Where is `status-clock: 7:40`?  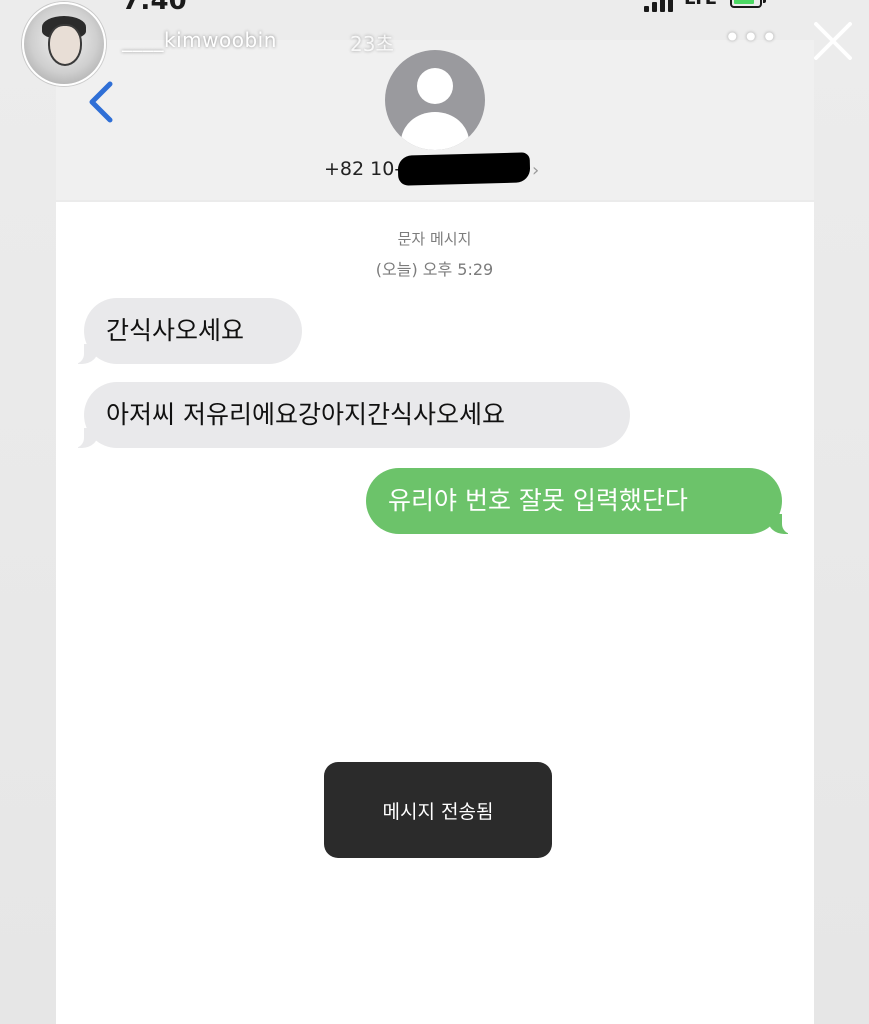
status-clock: 7:40 is located at coordinates (154, 8).